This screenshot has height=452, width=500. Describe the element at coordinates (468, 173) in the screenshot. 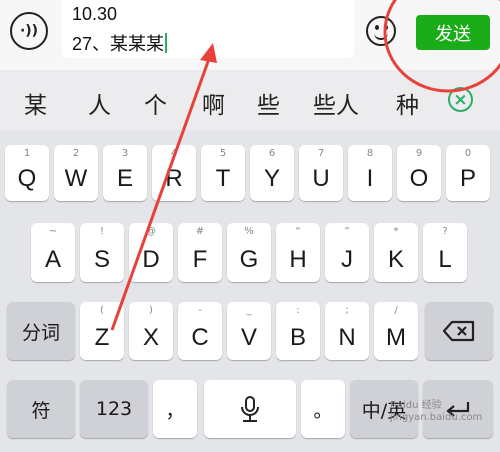

I see `key-p: 0P` at that location.